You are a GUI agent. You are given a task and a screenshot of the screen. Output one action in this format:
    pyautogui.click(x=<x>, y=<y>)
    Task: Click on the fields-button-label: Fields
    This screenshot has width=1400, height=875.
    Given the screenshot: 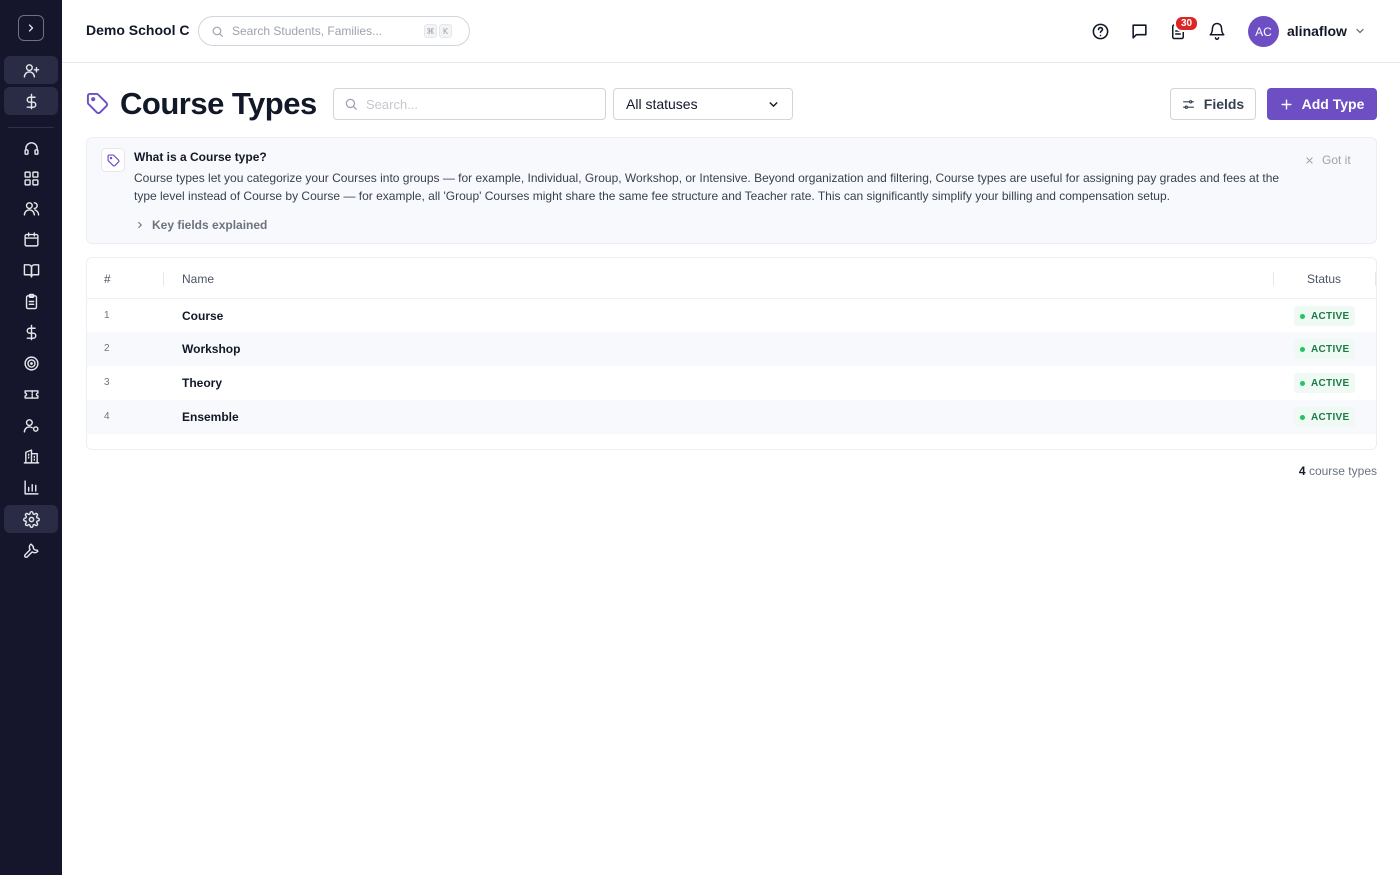 What is the action you would take?
    pyautogui.click(x=1224, y=104)
    